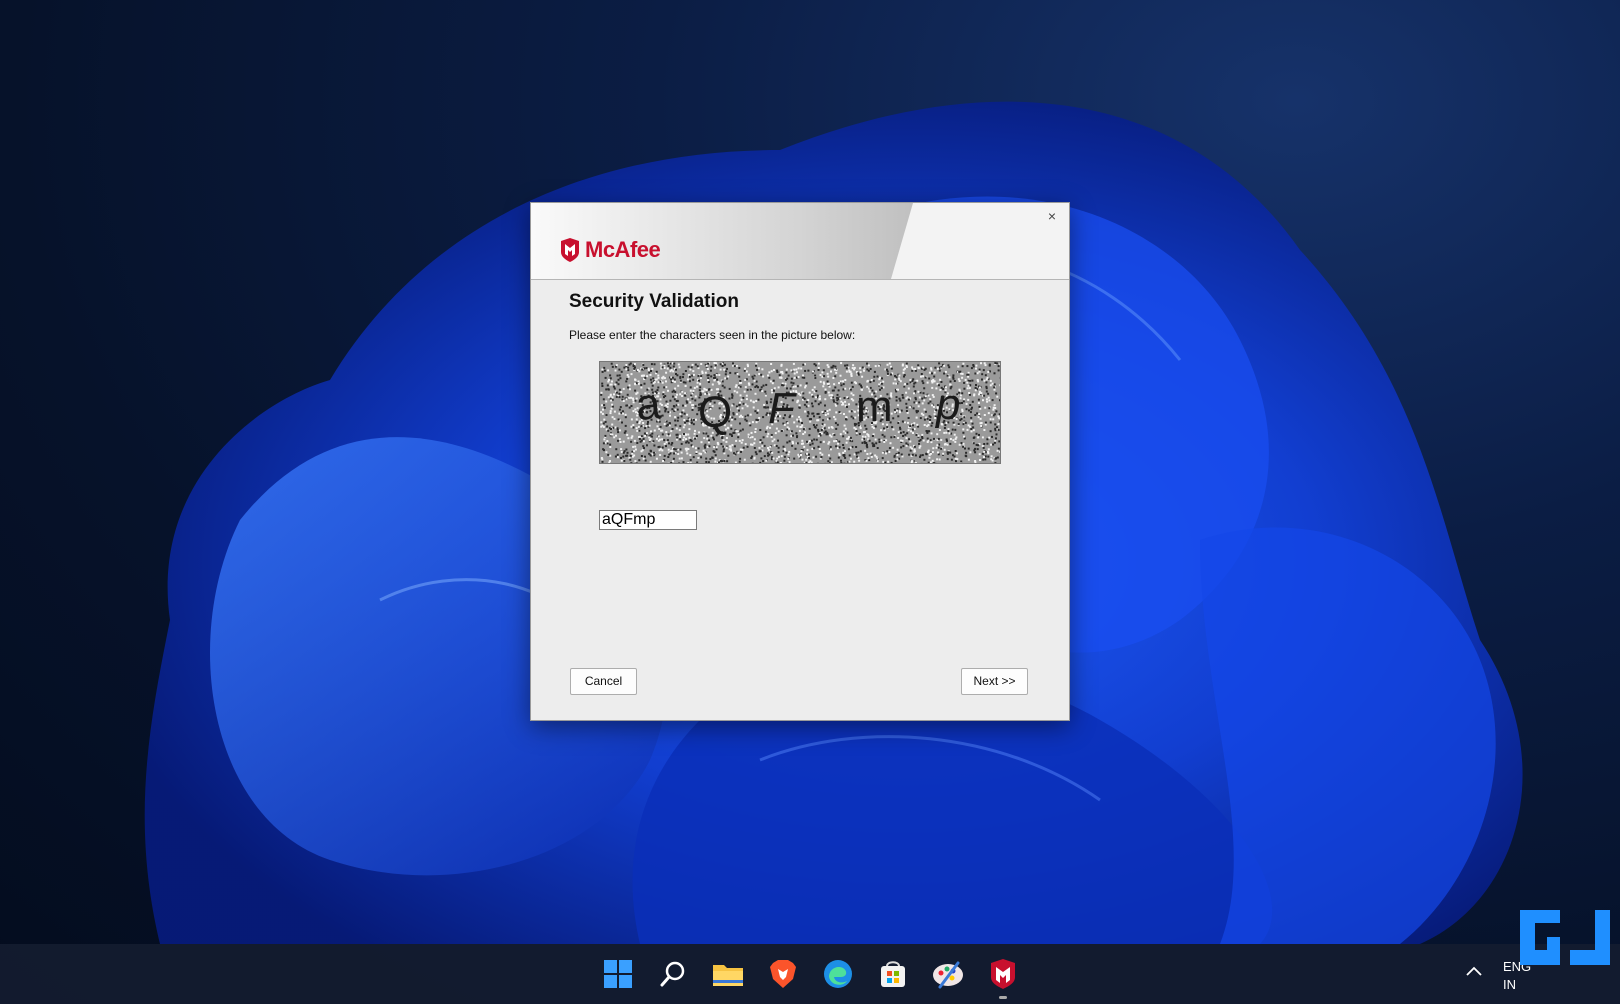 The width and height of the screenshot is (1620, 1004). Describe the element at coordinates (1003, 997) in the screenshot. I see `running-indicator` at that location.